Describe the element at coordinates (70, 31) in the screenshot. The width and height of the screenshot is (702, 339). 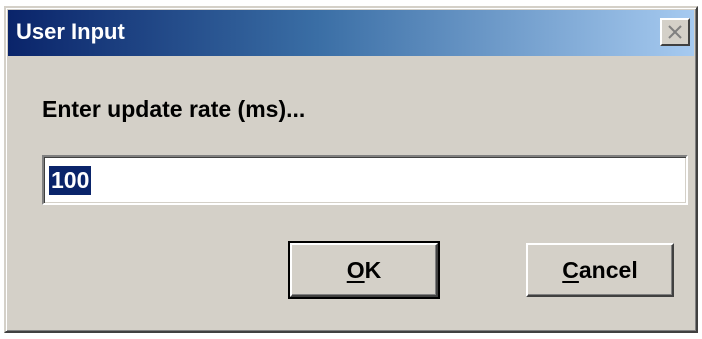
I see `window-title: User Input` at that location.